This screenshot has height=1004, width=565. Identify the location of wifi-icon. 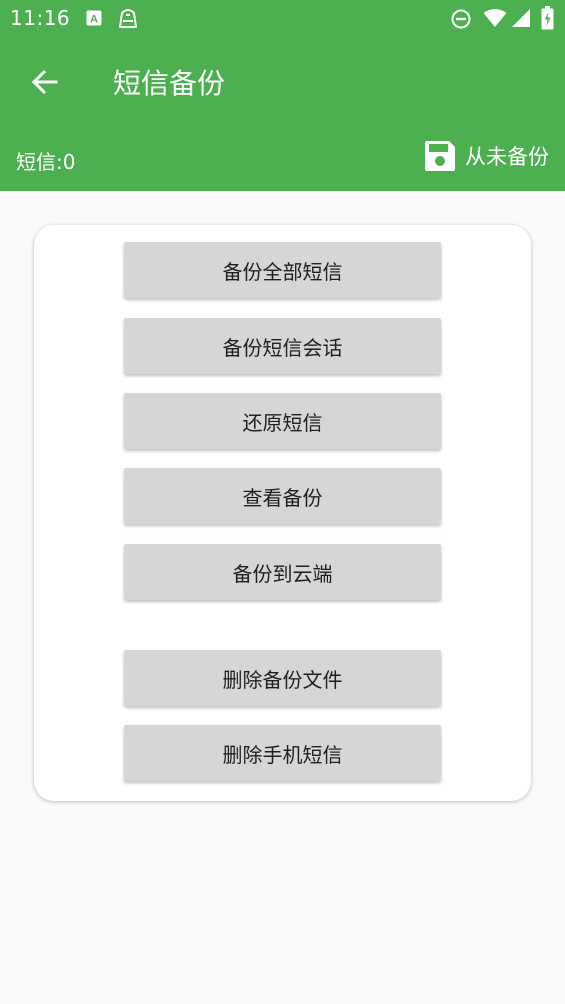
(495, 20).